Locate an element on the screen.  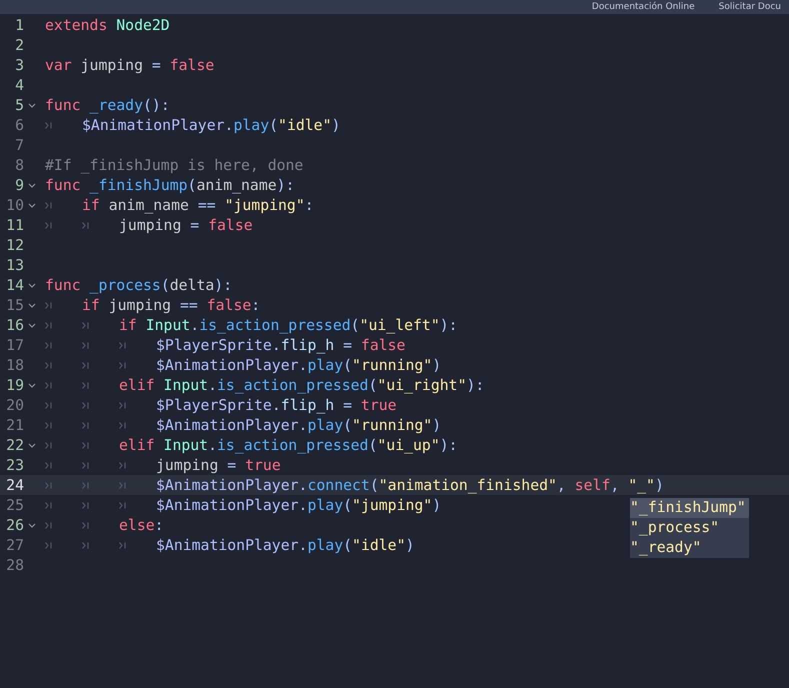
code-text: anim_name is located at coordinates (236, 185).